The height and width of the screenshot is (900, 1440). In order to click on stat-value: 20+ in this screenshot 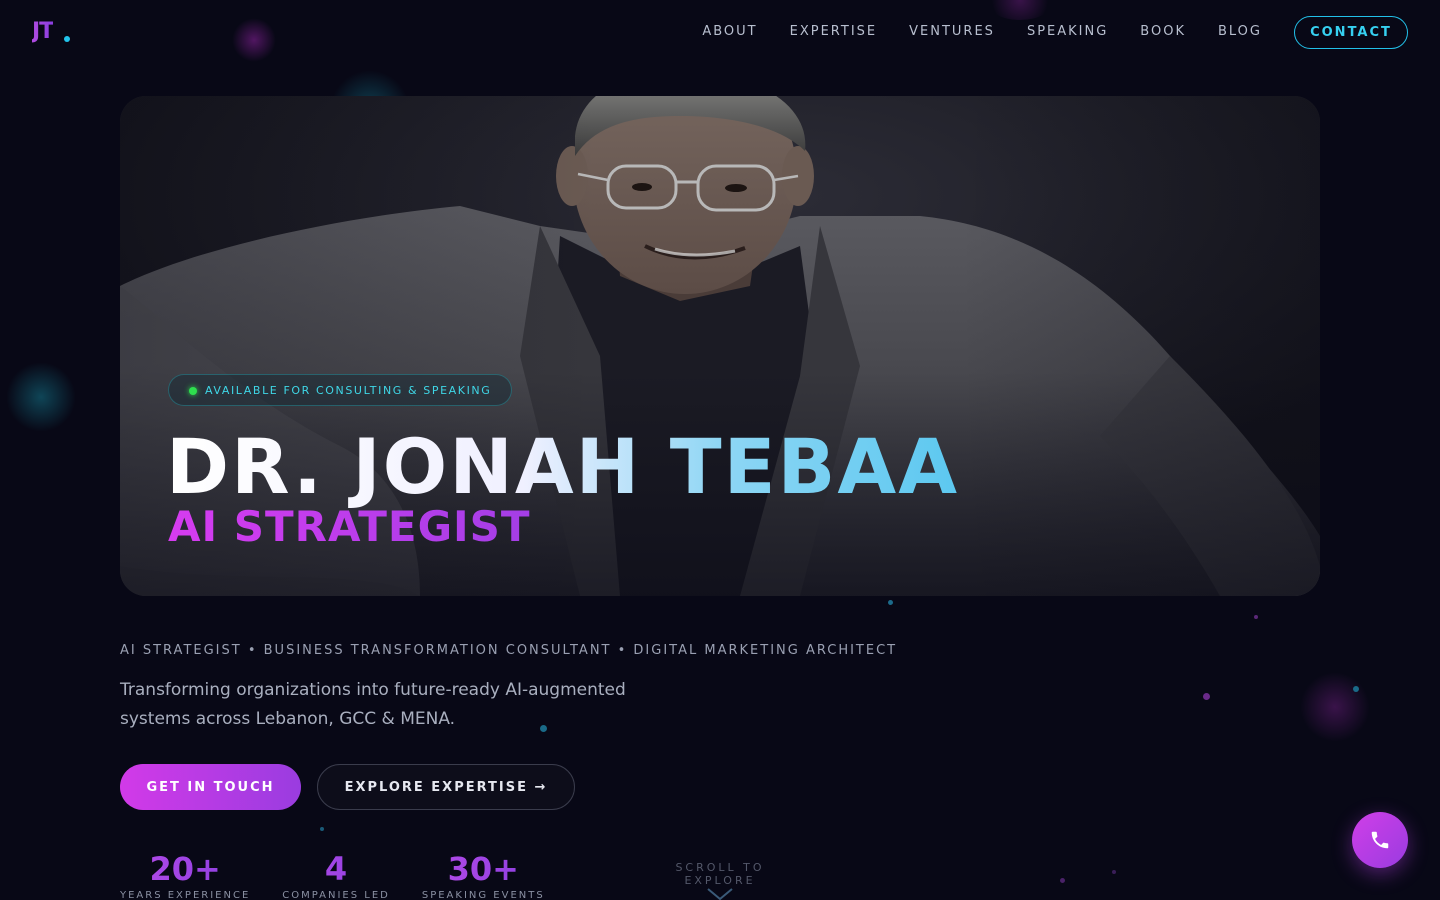, I will do `click(185, 869)`.